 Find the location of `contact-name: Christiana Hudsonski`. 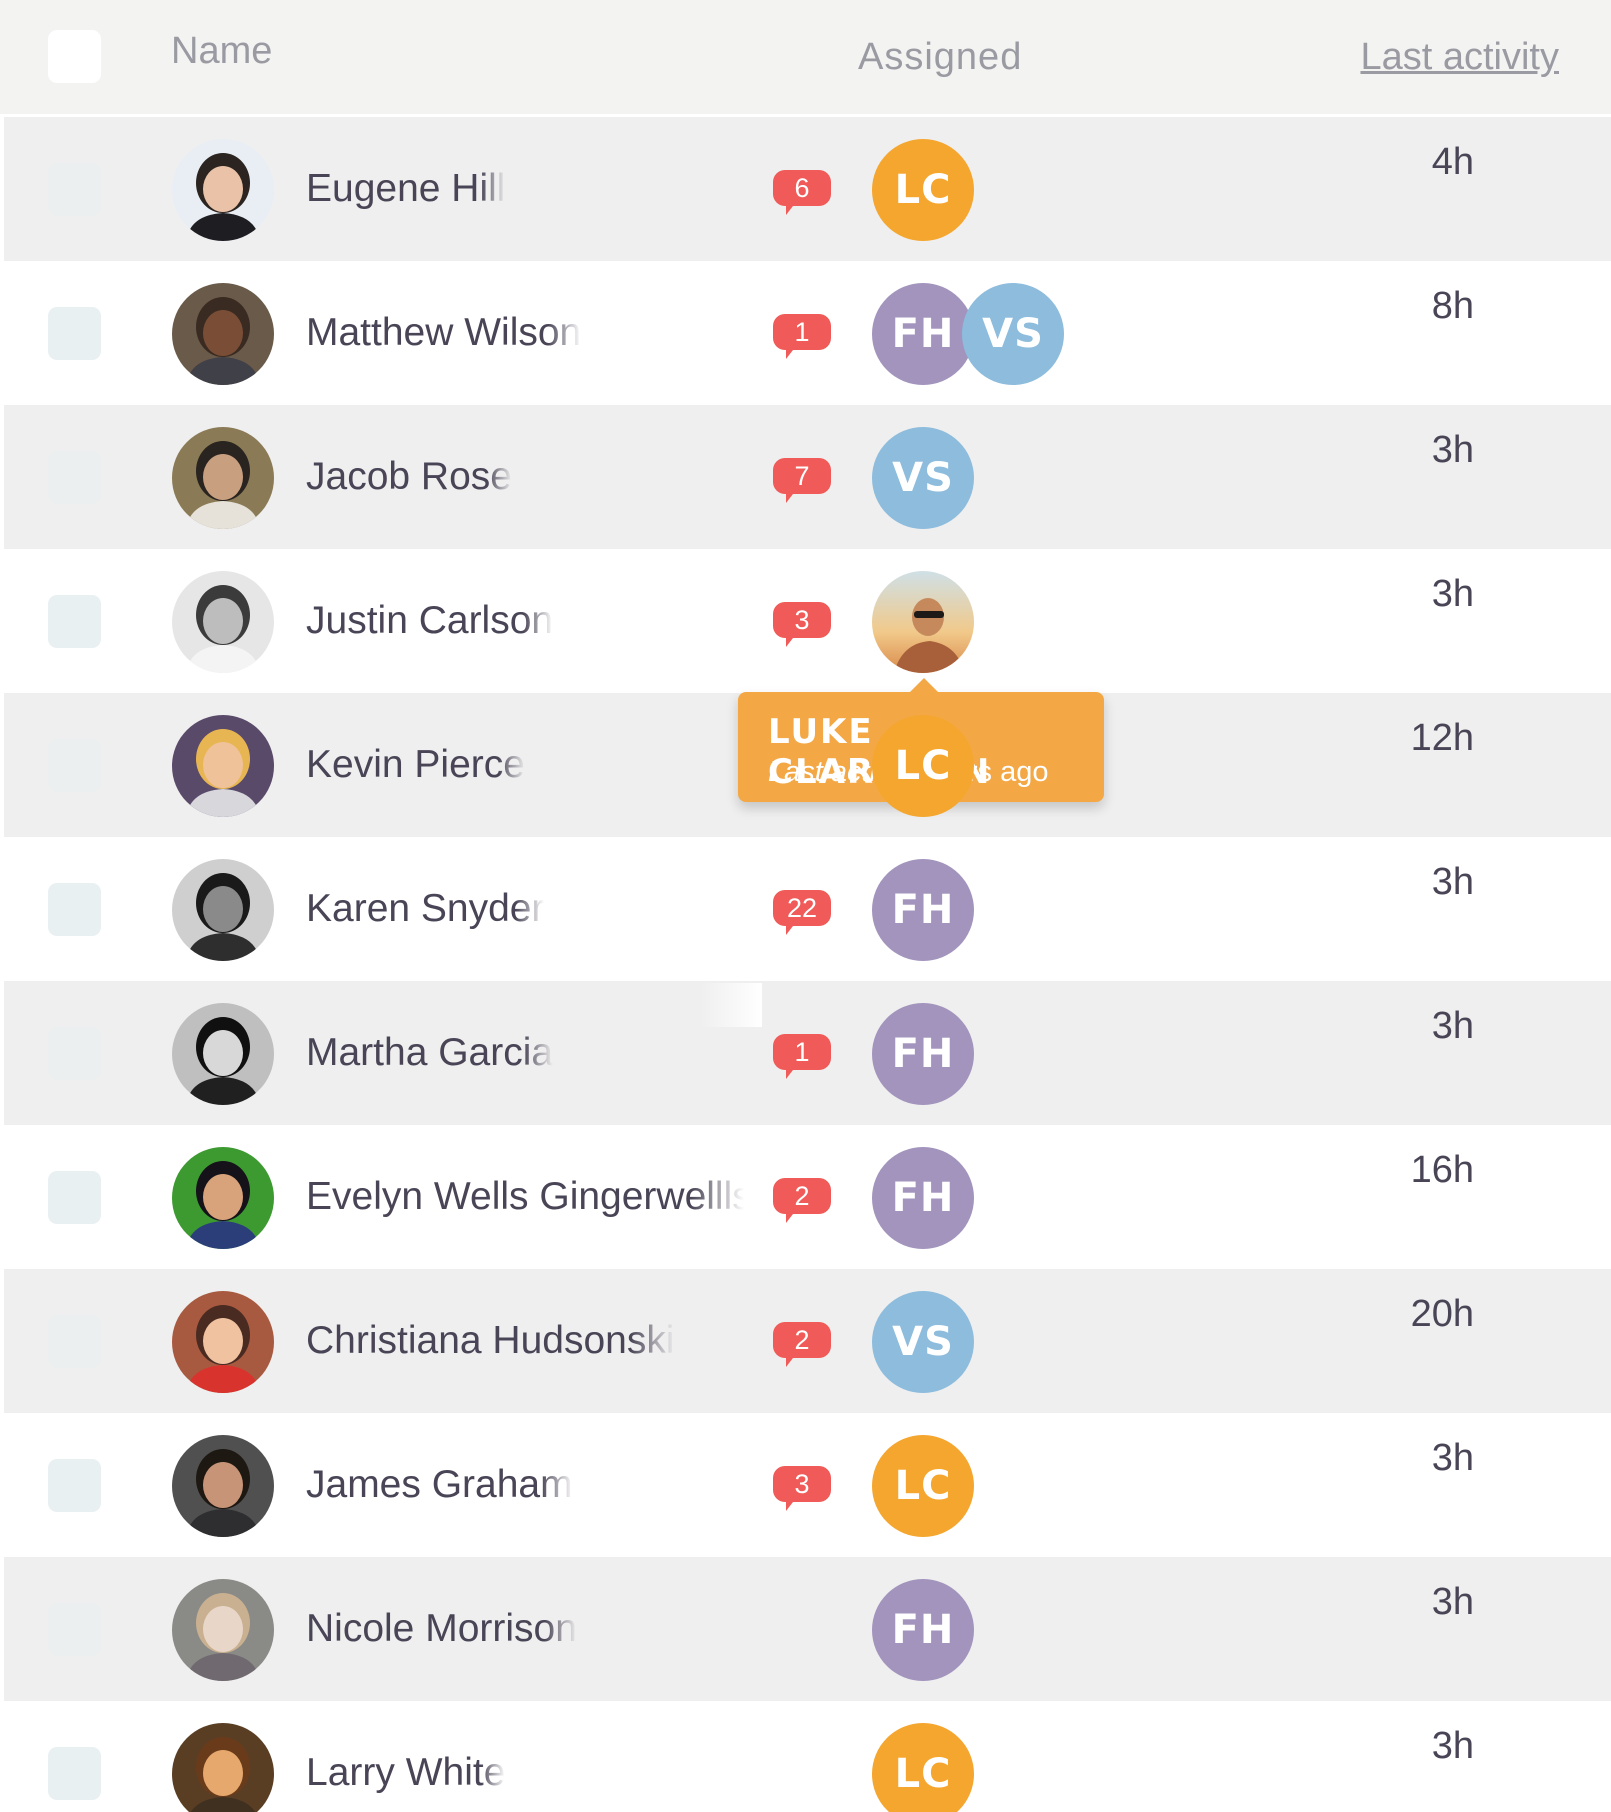

contact-name: Christiana Hudsonski is located at coordinates (490, 1341).